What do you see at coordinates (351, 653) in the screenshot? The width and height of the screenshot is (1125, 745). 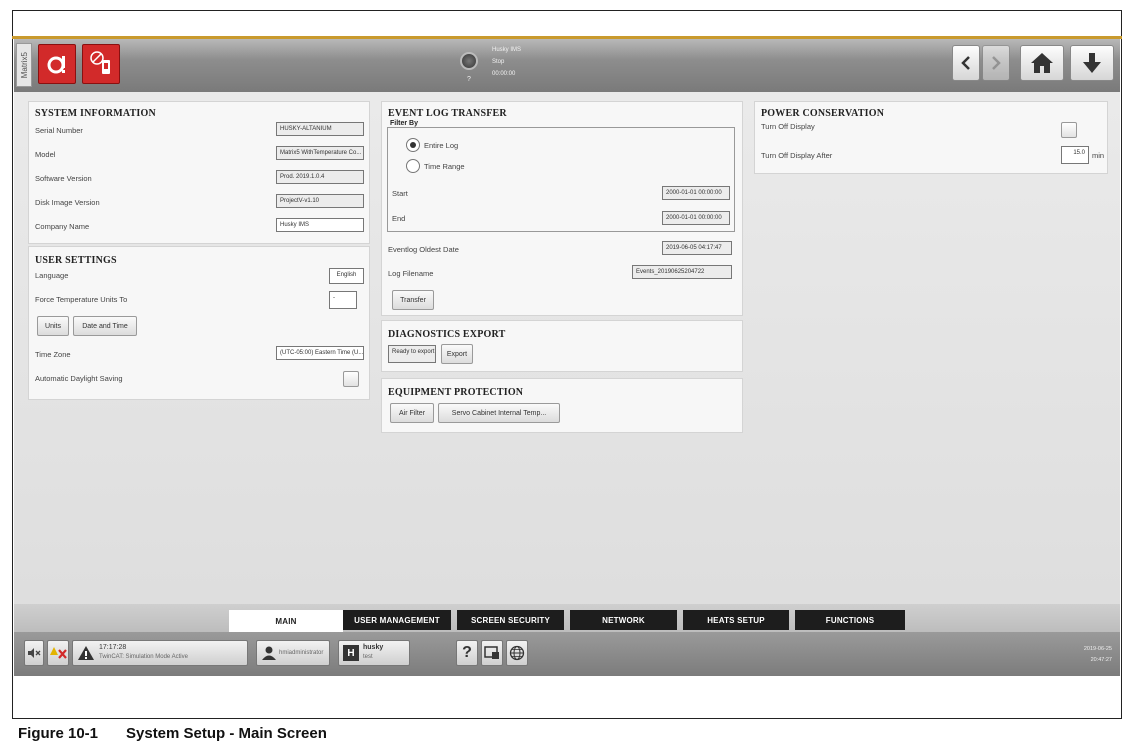 I see `husky-logo-icon: H` at bounding box center [351, 653].